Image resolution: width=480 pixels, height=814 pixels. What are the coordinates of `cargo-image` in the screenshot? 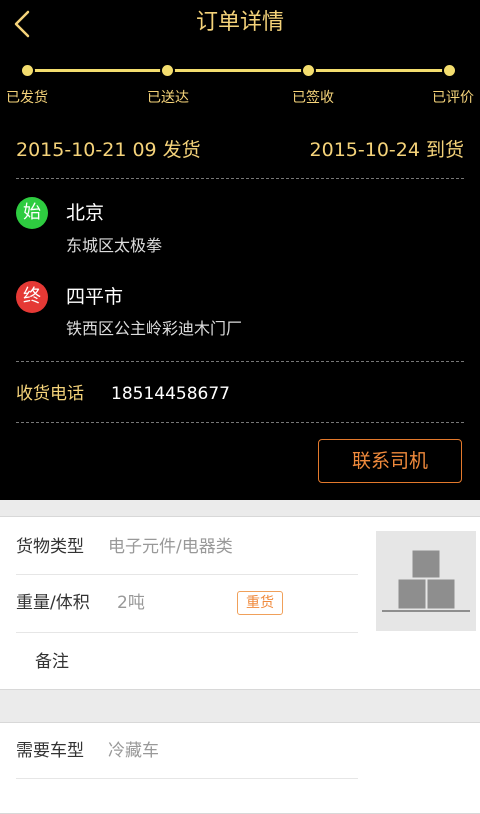 It's located at (426, 581).